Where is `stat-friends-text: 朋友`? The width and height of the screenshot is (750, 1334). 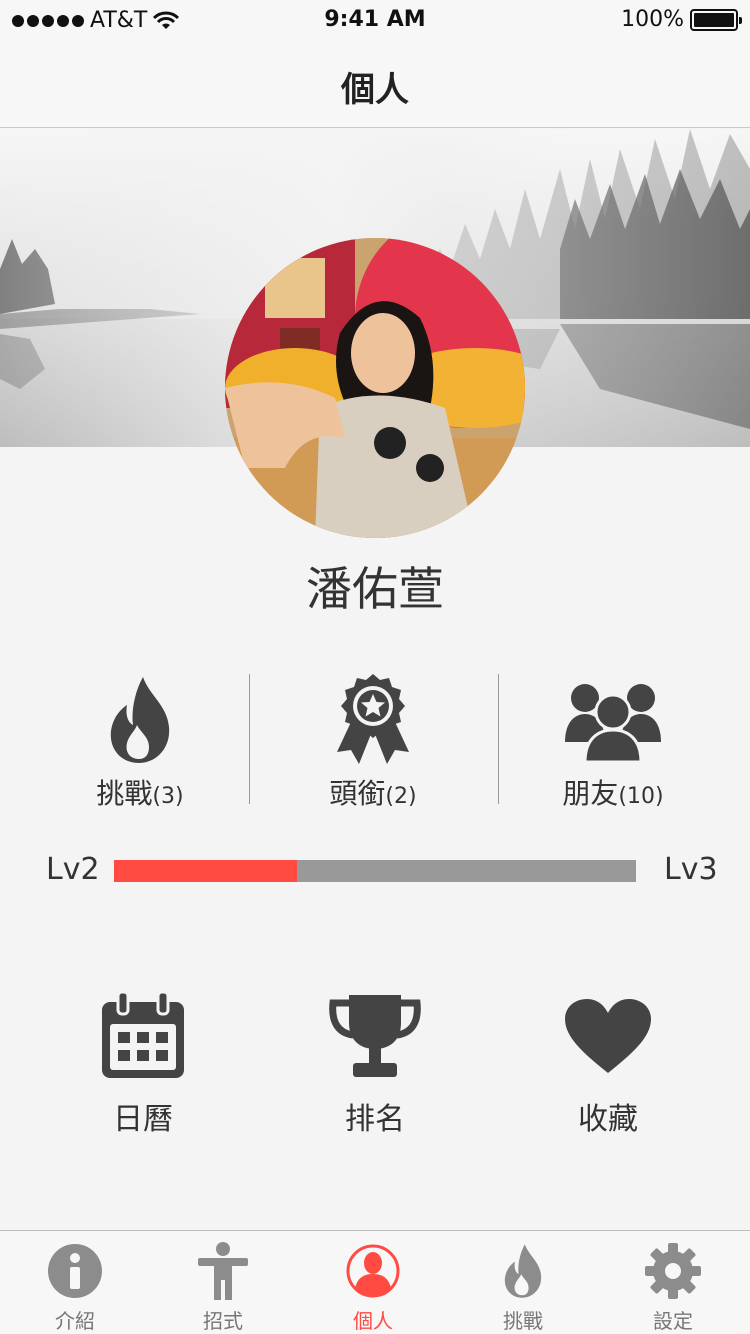 stat-friends-text: 朋友 is located at coordinates (590, 793).